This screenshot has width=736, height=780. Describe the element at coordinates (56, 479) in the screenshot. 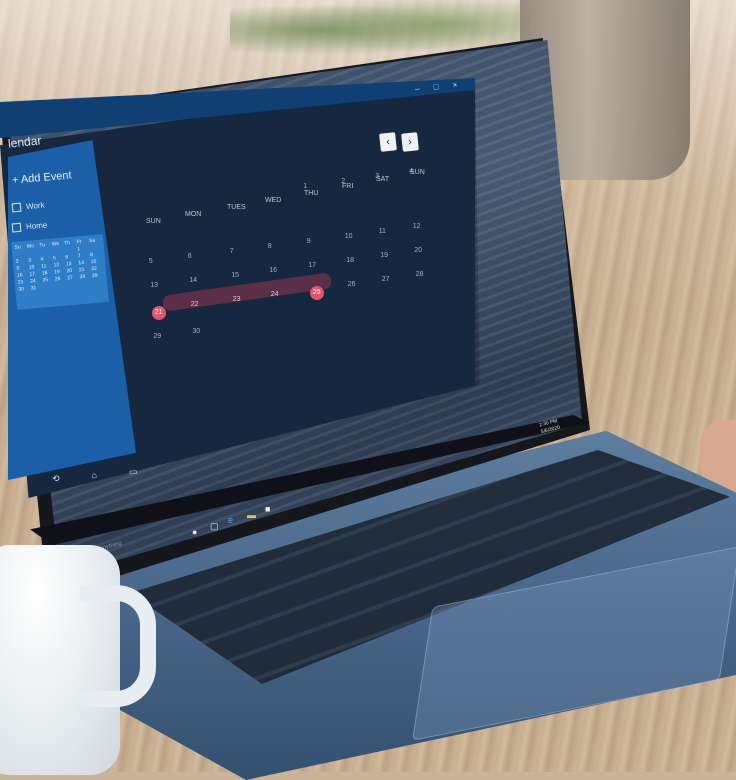

I see `back-icon: ⟲` at that location.